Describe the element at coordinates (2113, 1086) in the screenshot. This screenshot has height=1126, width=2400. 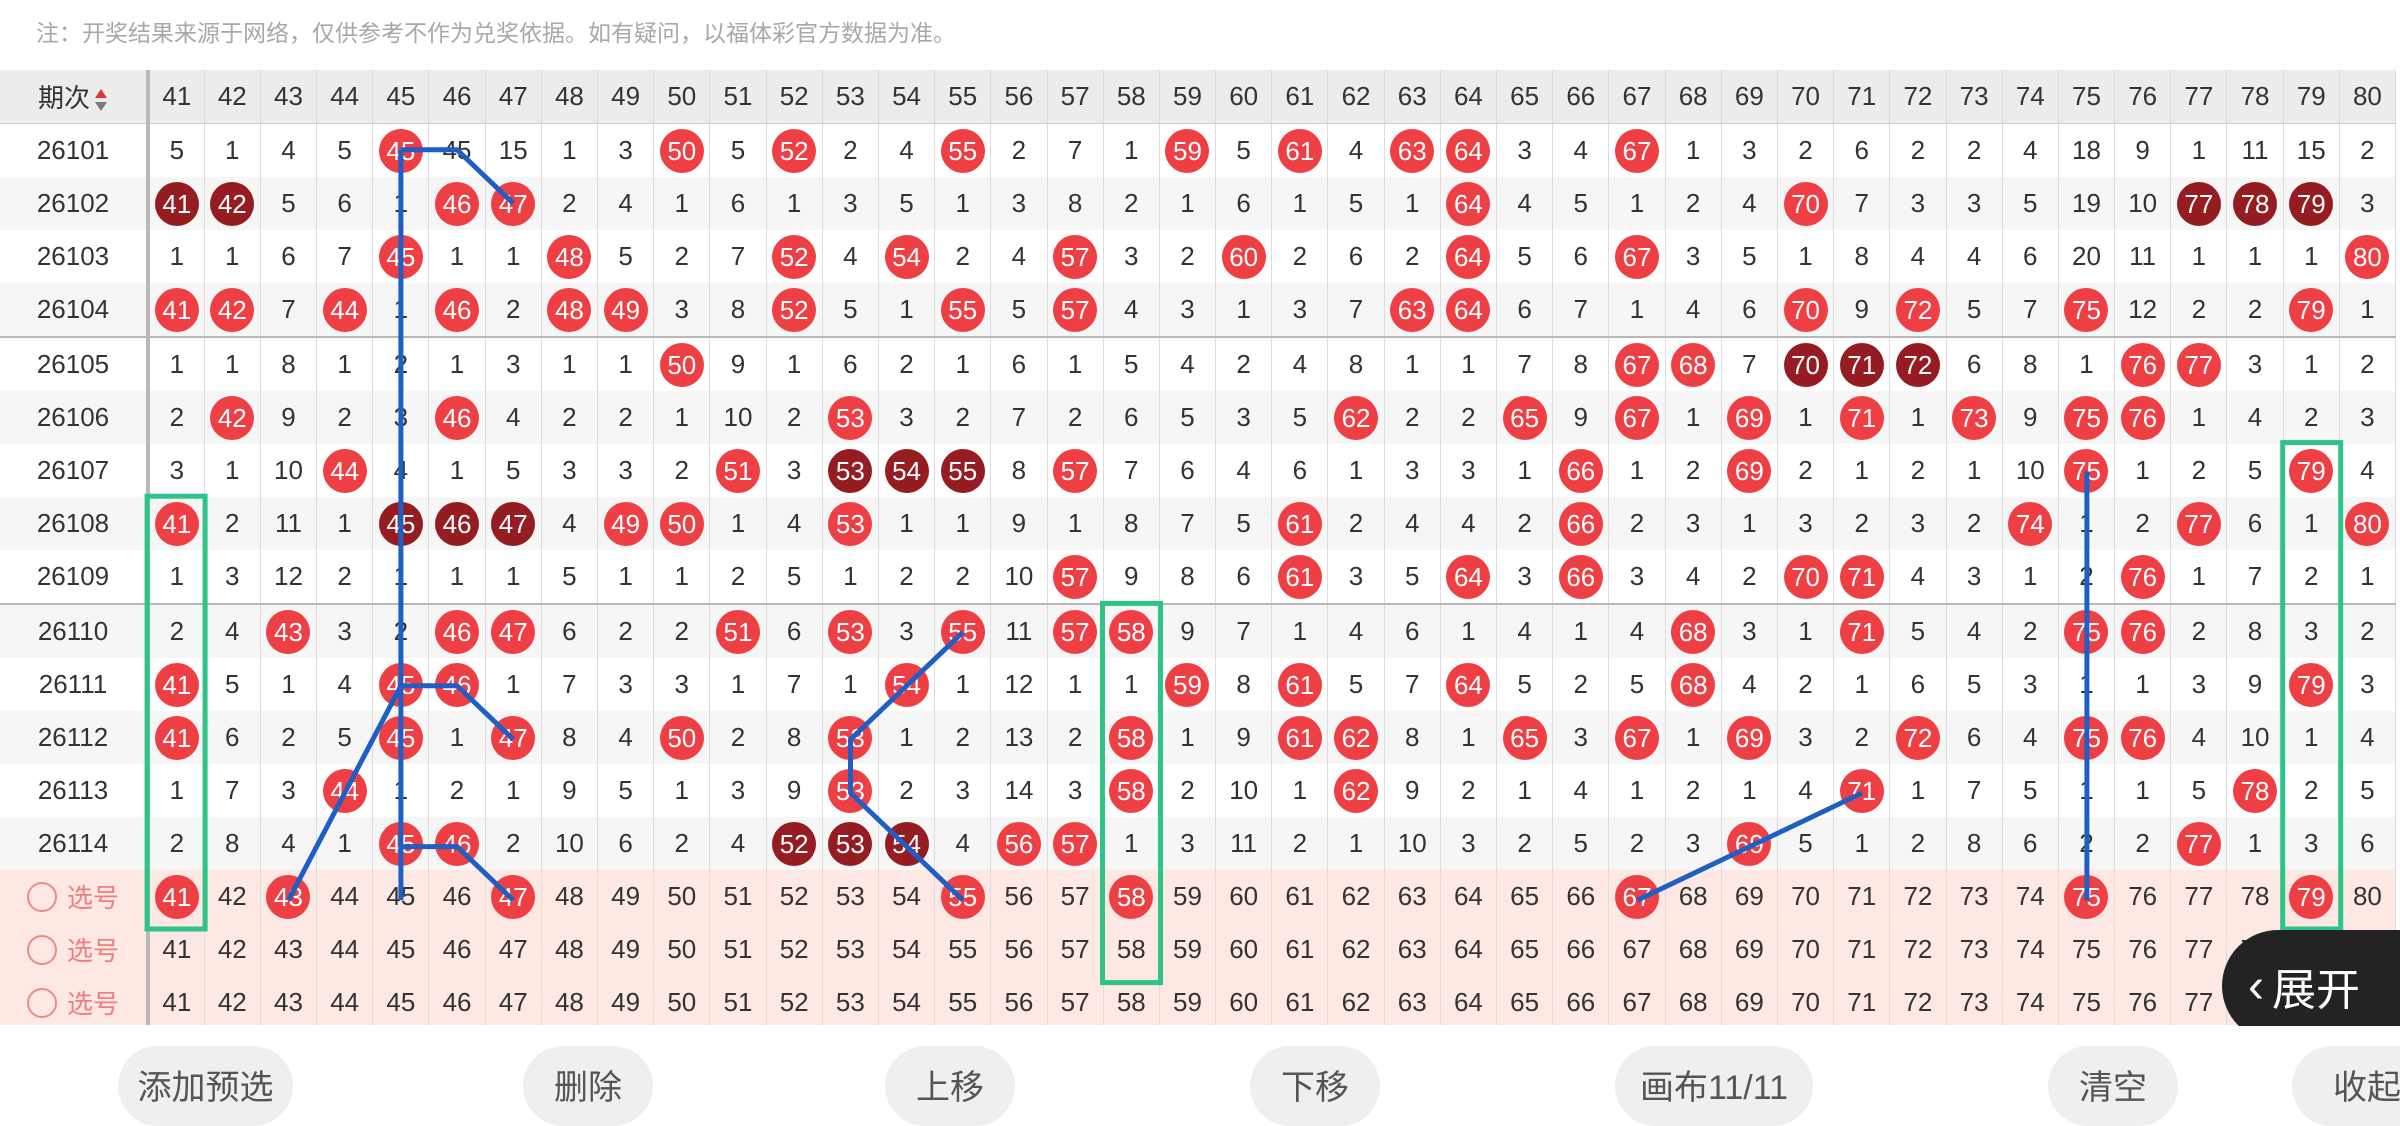
I see `bottom-button-5: 清空` at that location.